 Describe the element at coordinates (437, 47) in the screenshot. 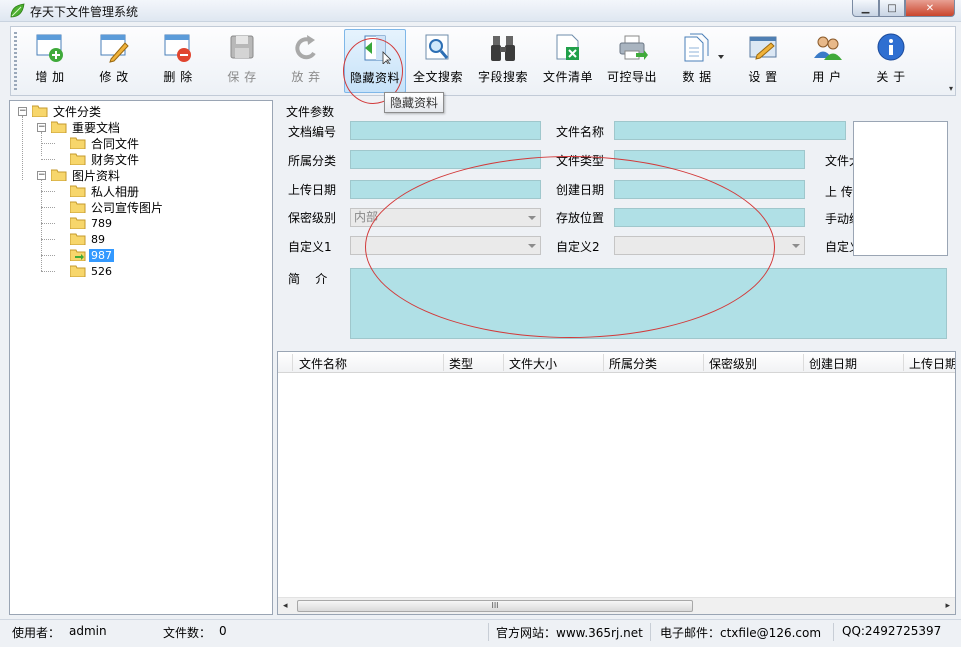

I see `magnifier-document-icon` at that location.